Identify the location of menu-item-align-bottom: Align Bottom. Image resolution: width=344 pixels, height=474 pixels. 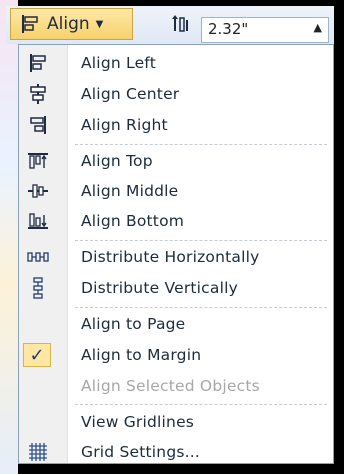
(176, 221).